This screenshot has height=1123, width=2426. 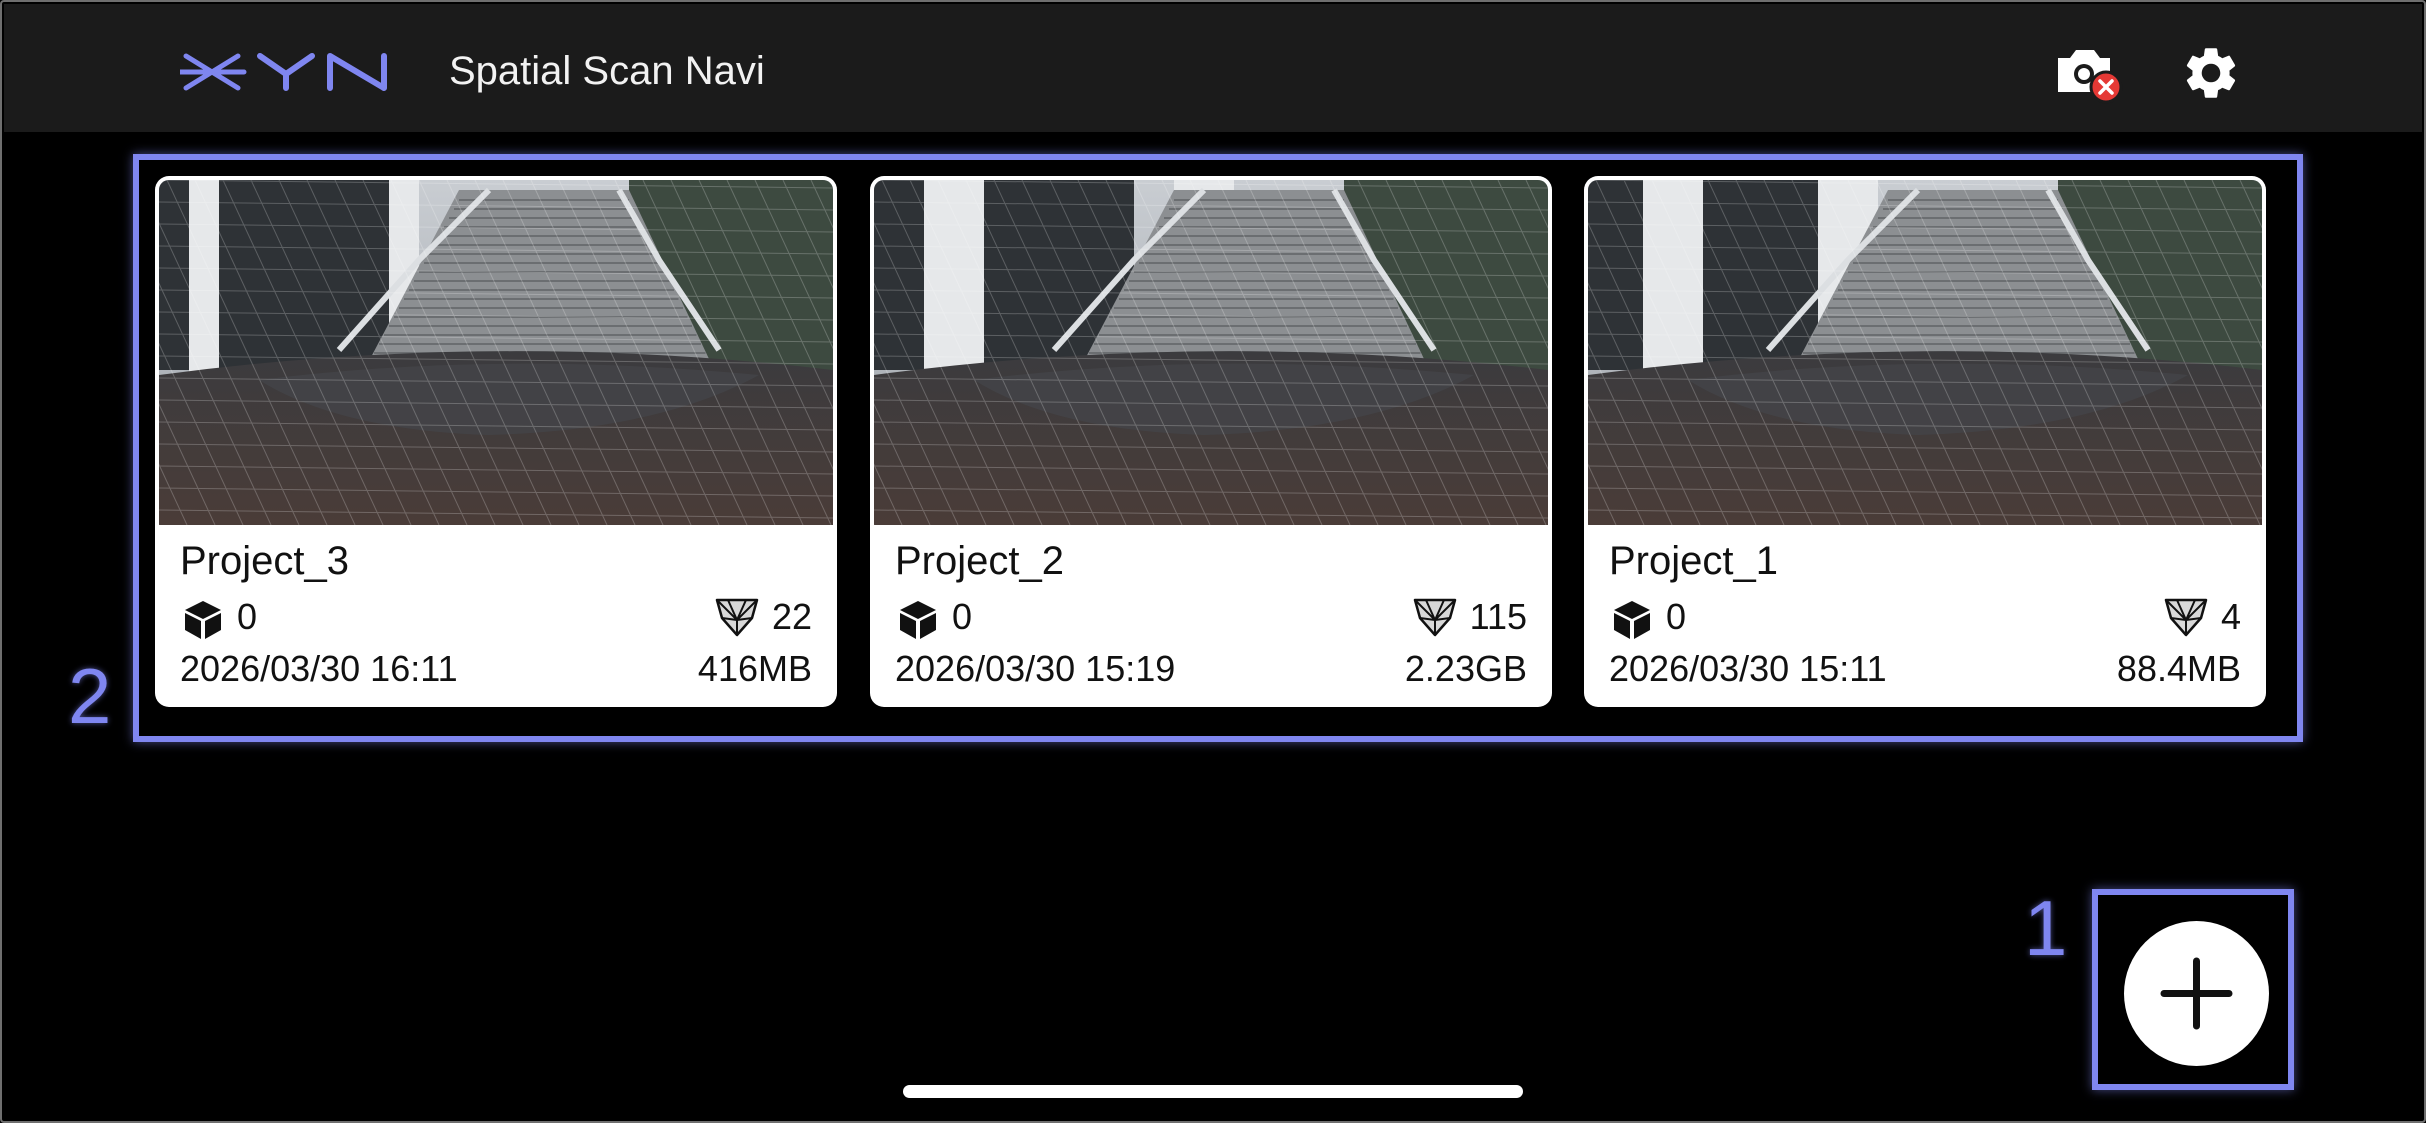 I want to click on xyn-logo, so click(x=283, y=72).